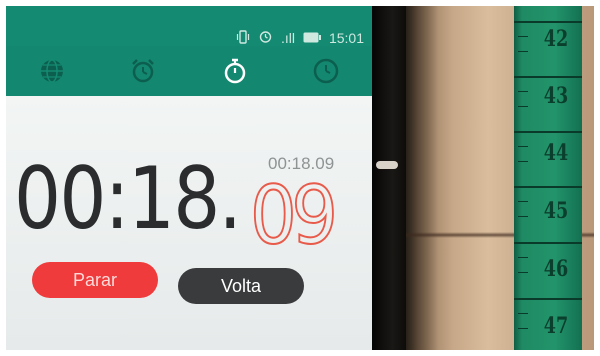 The width and height of the screenshot is (600, 356). I want to click on ruler-number: 43, so click(556, 96).